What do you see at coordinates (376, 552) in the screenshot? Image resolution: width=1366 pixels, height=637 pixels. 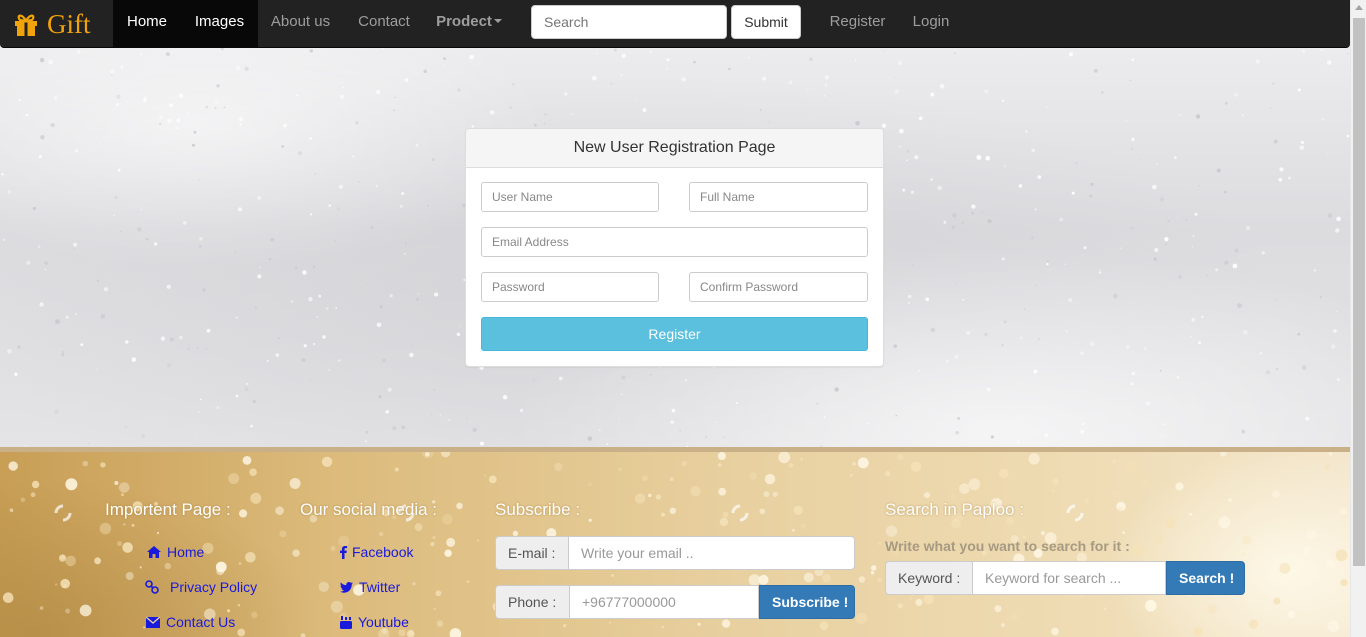 I see `footer-link-facebook: Facebook` at bounding box center [376, 552].